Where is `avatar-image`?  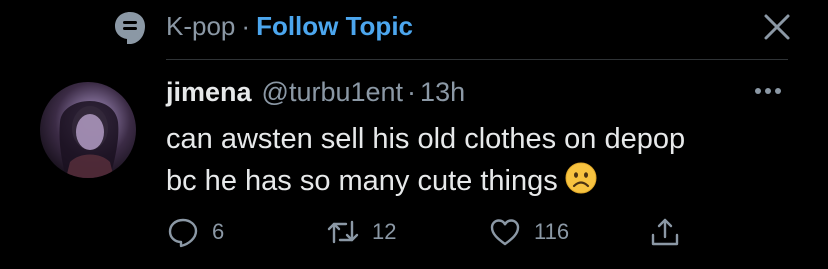
avatar-image is located at coordinates (89, 139).